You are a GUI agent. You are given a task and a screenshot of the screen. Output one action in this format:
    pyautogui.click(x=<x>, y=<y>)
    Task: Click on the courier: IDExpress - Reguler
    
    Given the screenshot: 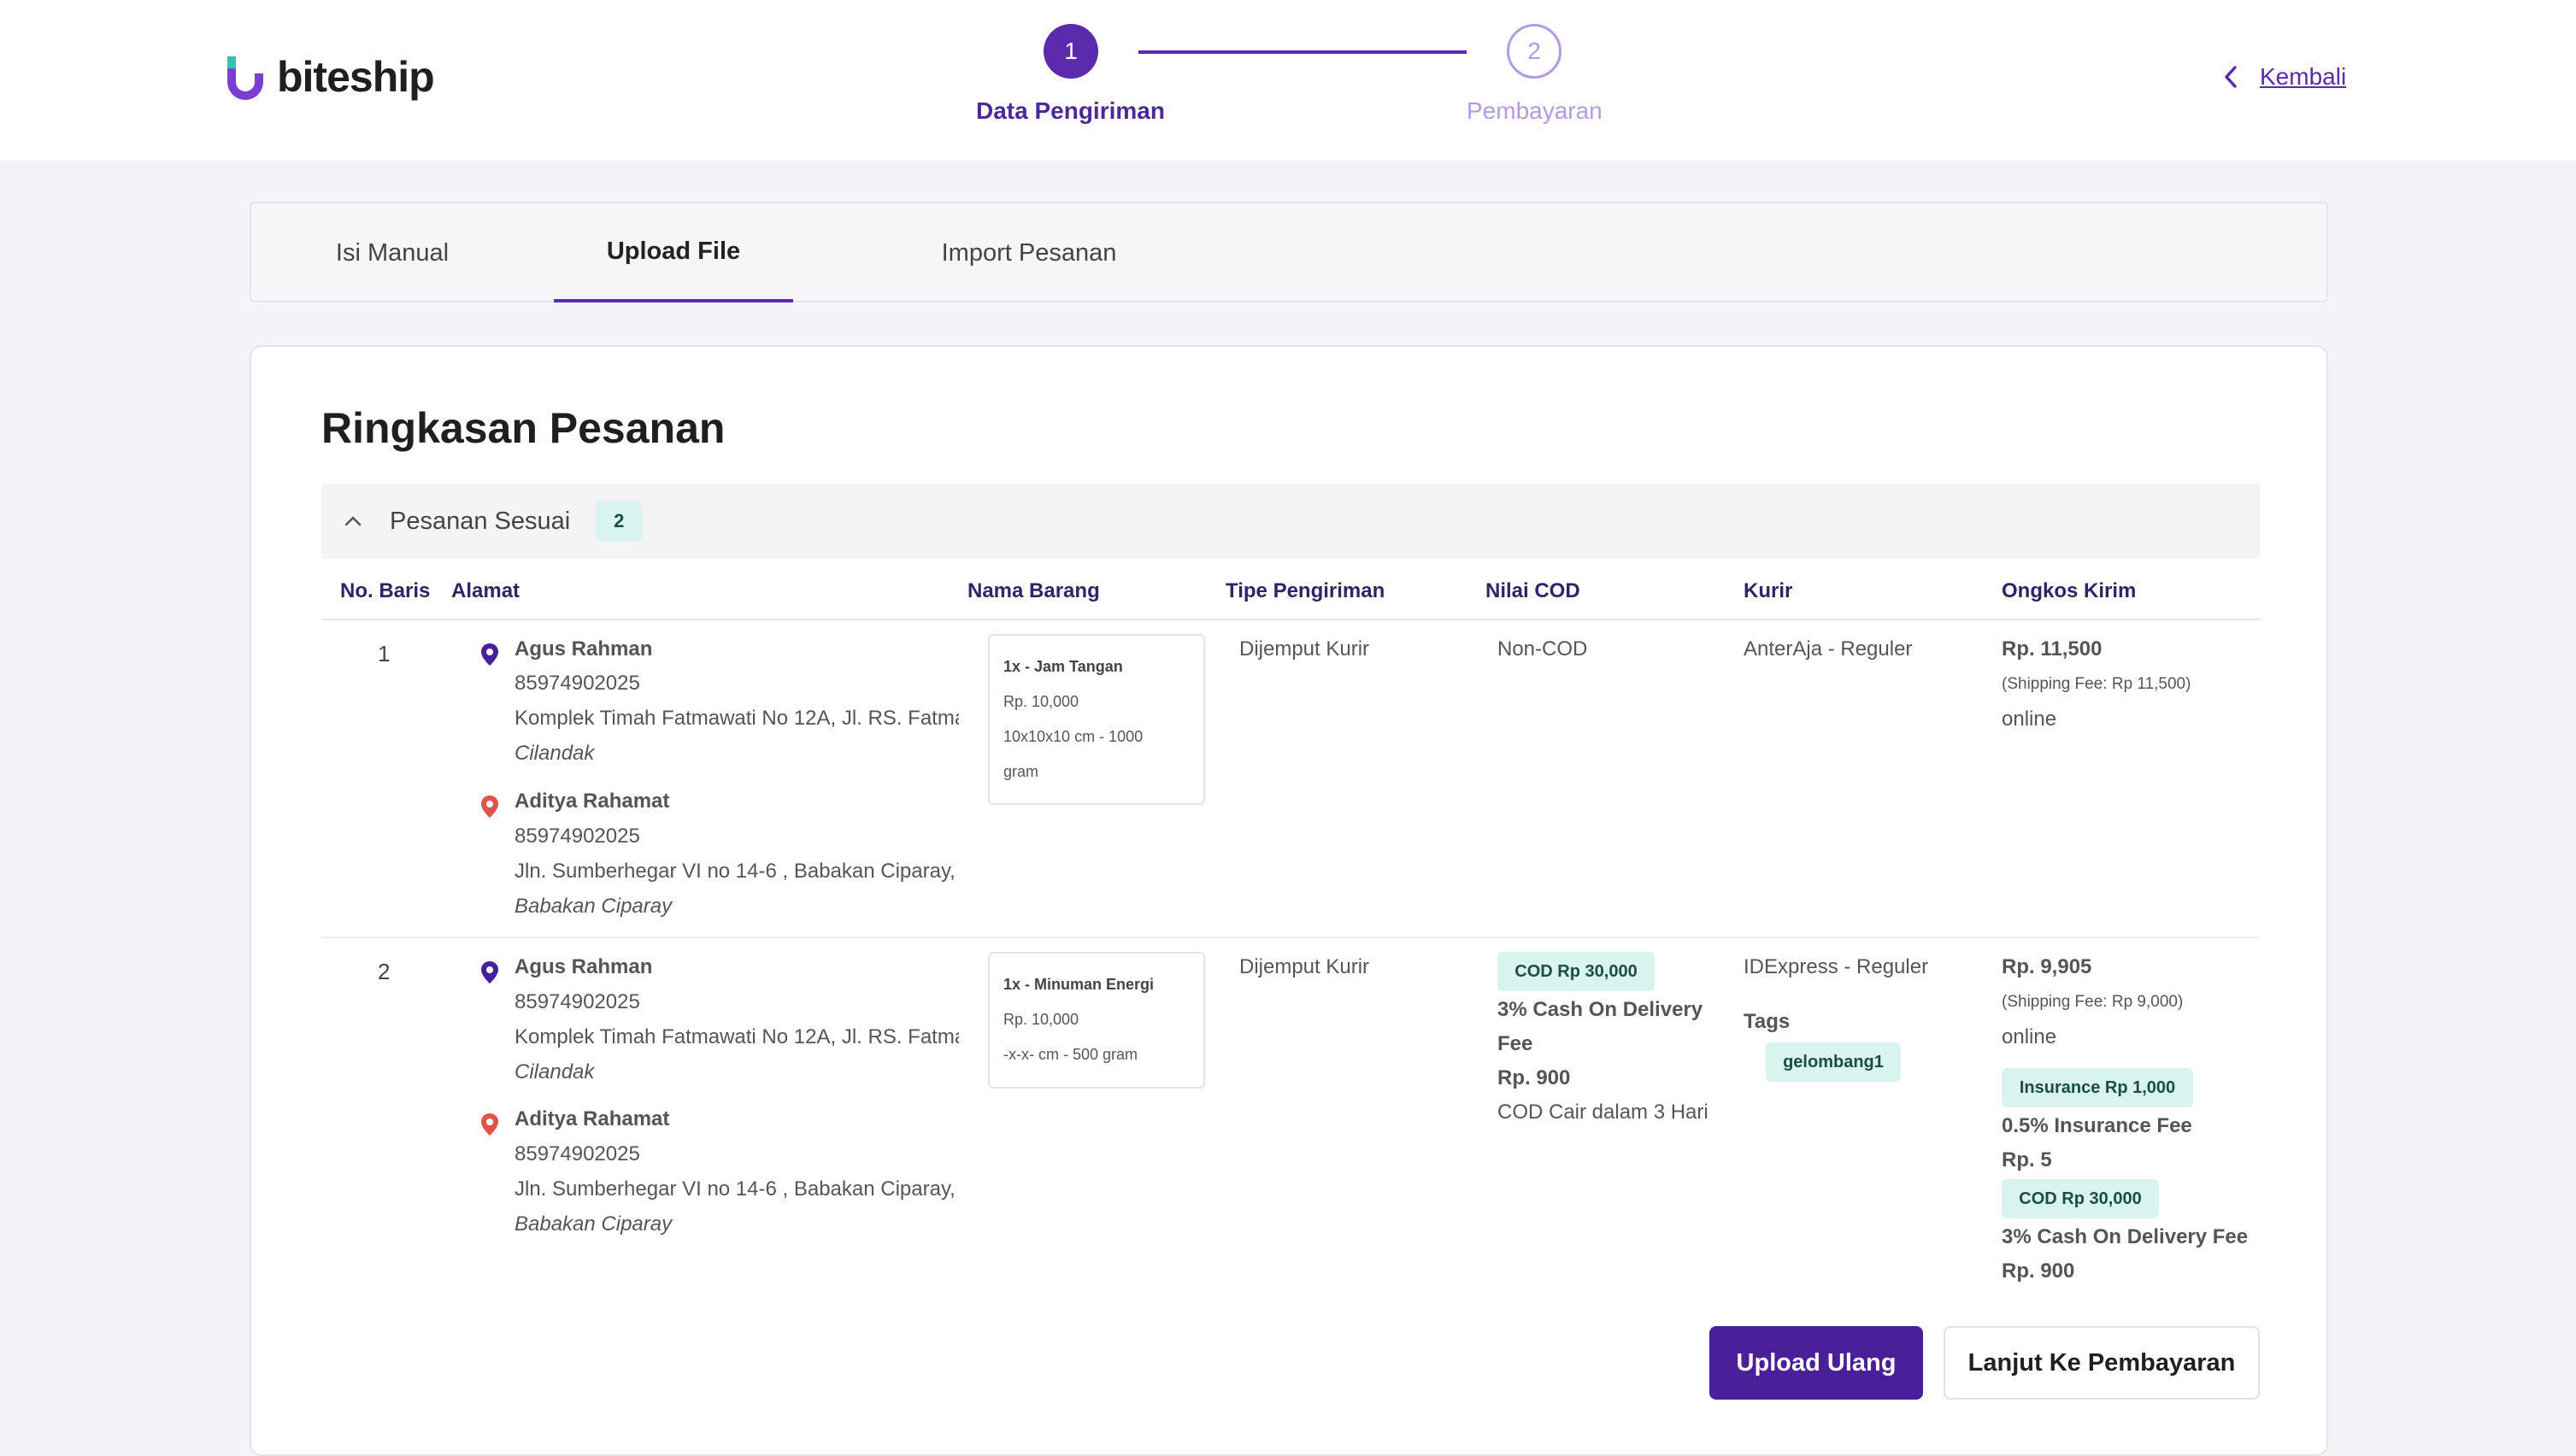 What is the action you would take?
    pyautogui.click(x=1836, y=966)
    